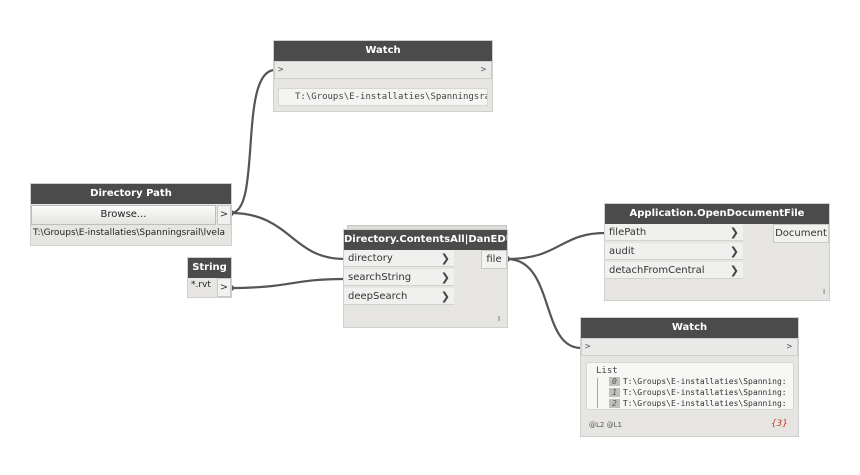 The height and width of the screenshot is (475, 860). I want to click on port-label: deepSearch, so click(378, 296).